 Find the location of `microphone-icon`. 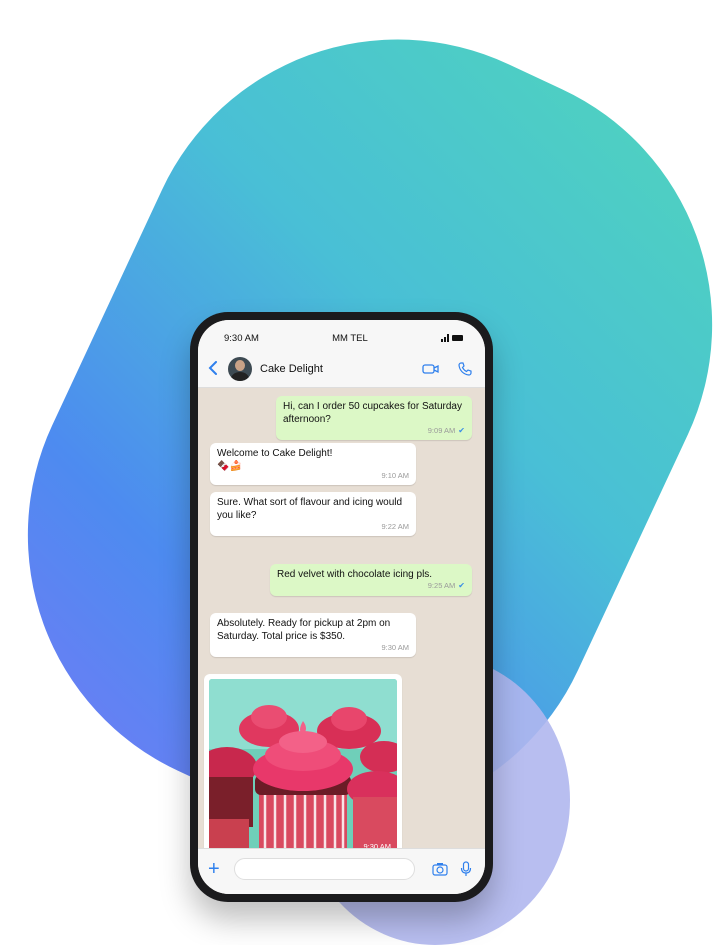

microphone-icon is located at coordinates (466, 869).